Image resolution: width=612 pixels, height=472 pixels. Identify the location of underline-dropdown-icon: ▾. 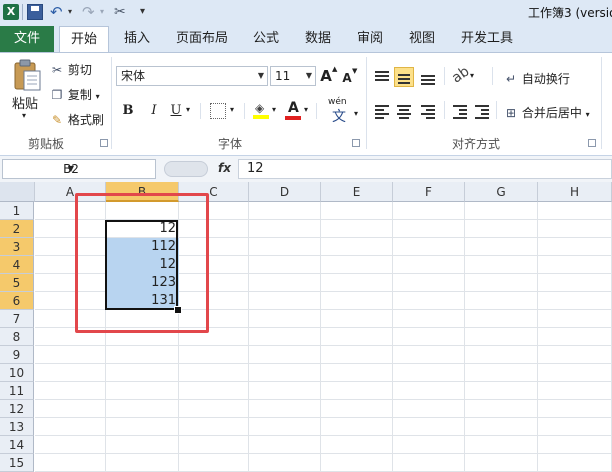
(188, 109).